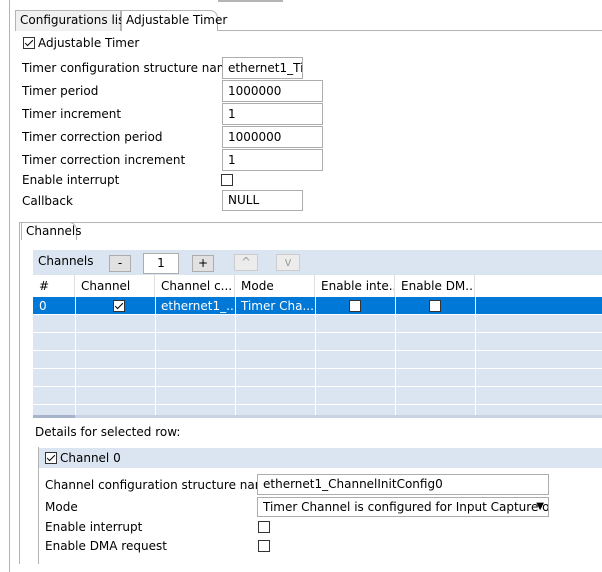  Describe the element at coordinates (409, 30) in the screenshot. I see `tab-strip-line` at that location.